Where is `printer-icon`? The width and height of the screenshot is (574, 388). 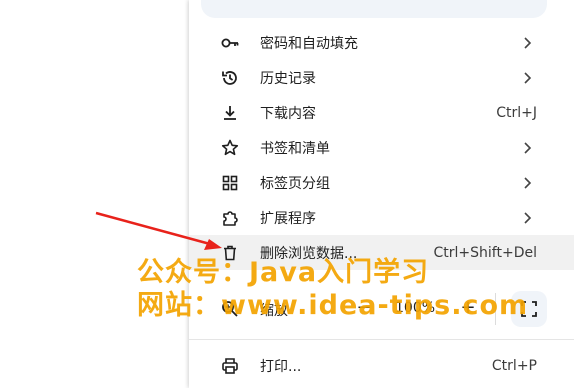 printer-icon is located at coordinates (230, 366).